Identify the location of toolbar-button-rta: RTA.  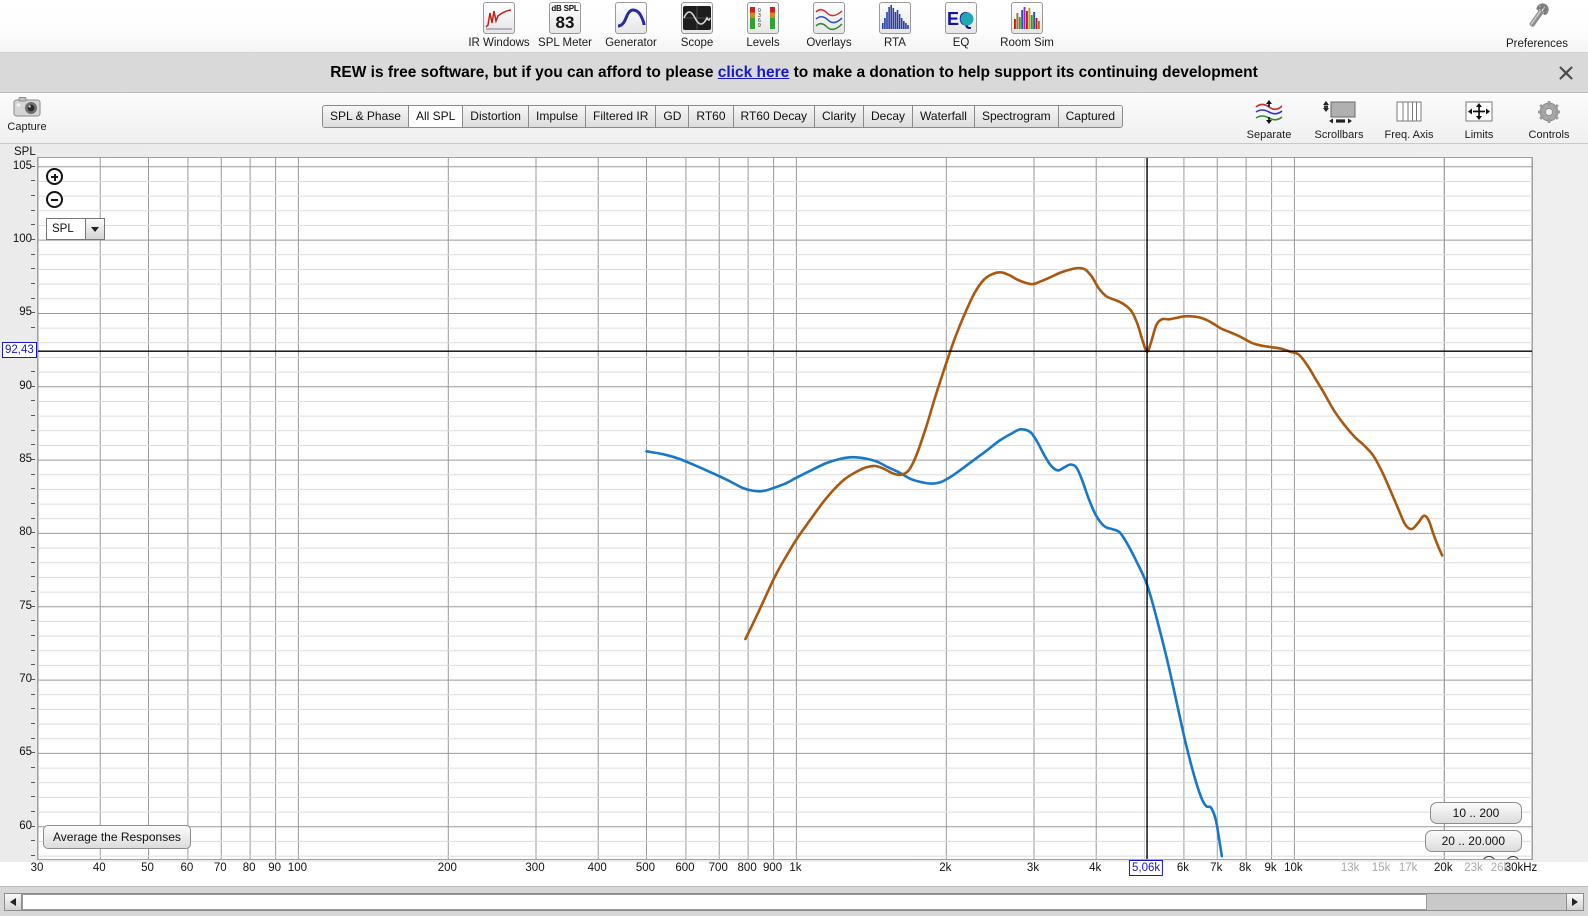
(895, 25).